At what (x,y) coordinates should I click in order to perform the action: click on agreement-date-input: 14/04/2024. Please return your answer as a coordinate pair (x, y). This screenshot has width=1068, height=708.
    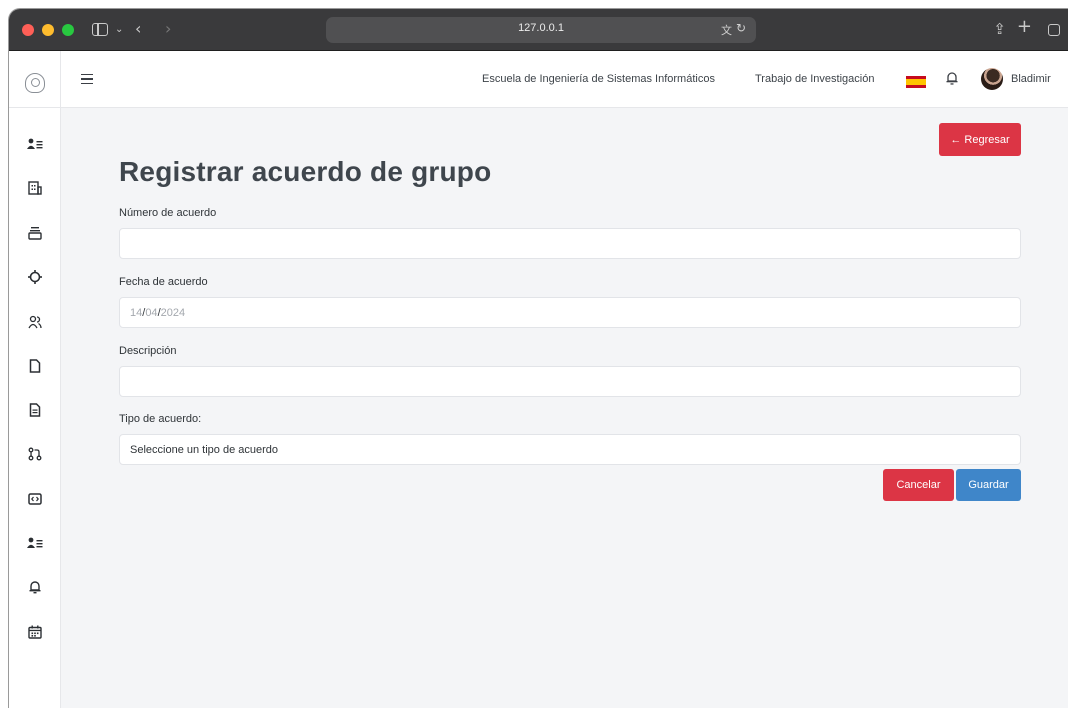
    Looking at the image, I should click on (570, 312).